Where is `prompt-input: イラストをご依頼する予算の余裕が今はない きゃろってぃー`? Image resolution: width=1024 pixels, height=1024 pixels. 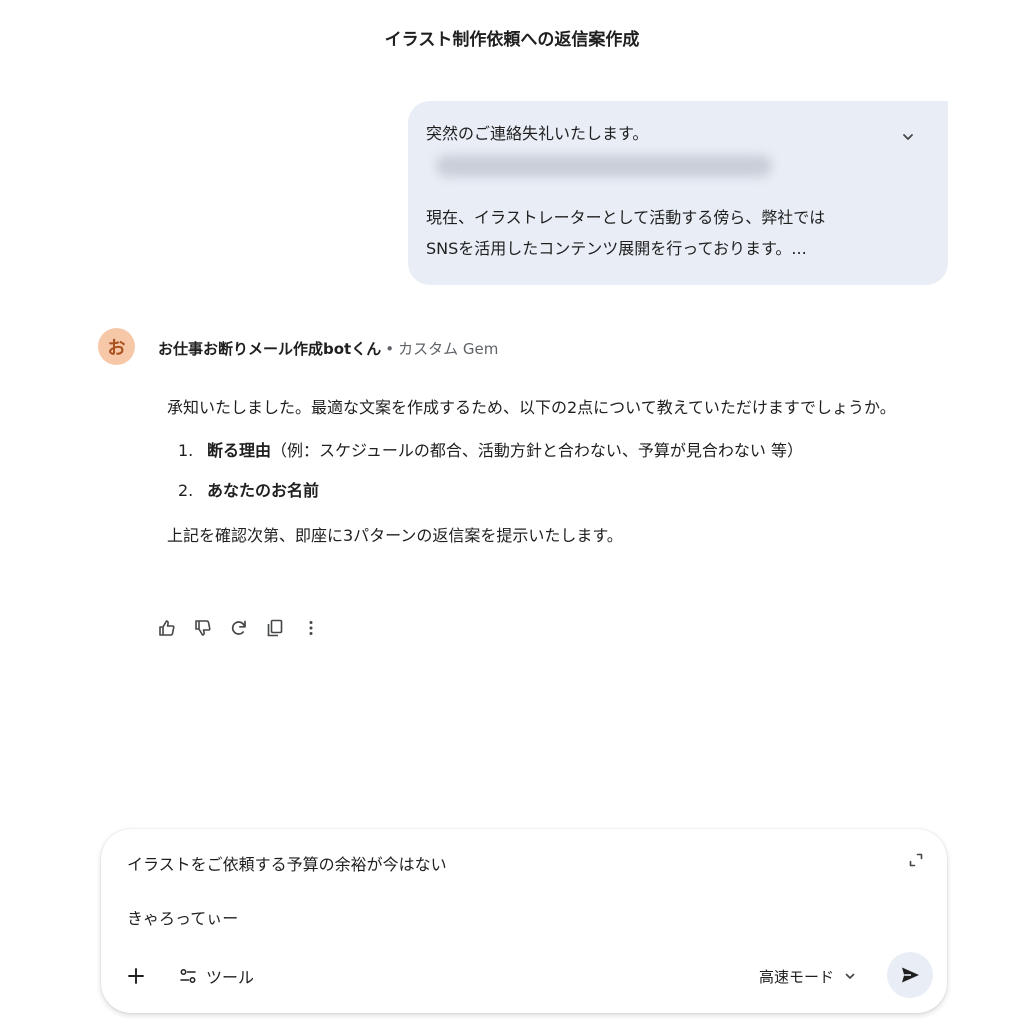 prompt-input: イラストをご依頼する予算の余裕が今はない きゃろってぃー is located at coordinates (497, 892).